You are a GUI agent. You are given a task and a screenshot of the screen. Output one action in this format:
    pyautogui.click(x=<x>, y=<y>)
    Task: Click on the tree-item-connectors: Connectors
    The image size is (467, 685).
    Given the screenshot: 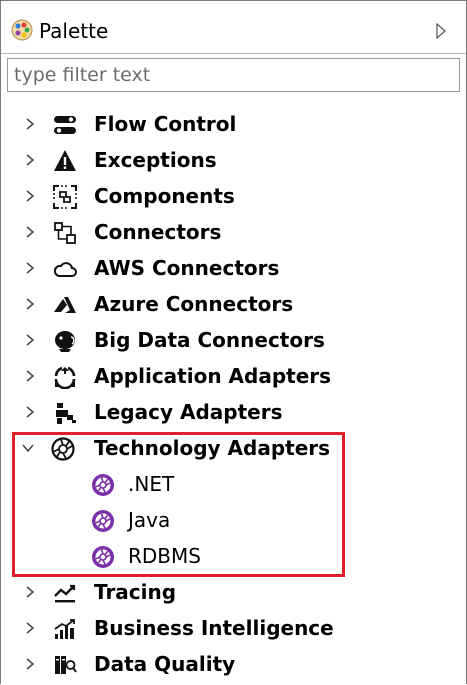 What is the action you would take?
    pyautogui.click(x=233, y=233)
    